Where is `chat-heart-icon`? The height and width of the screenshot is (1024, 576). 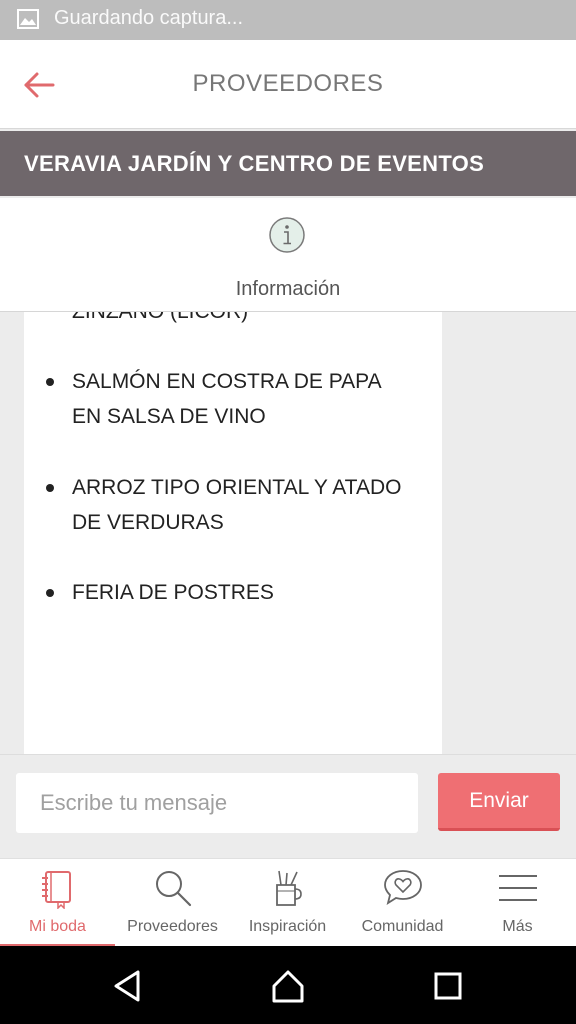
chat-heart-icon is located at coordinates (403, 887).